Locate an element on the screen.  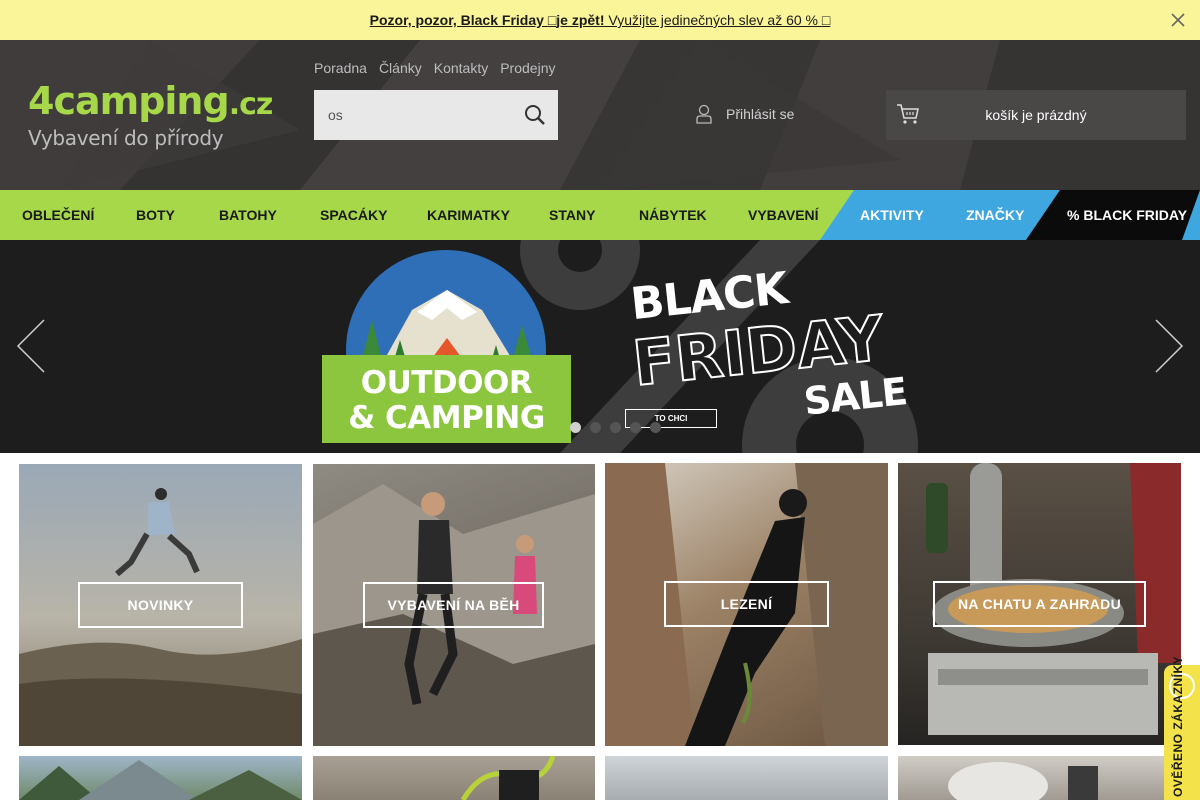
search-input is located at coordinates (412, 115).